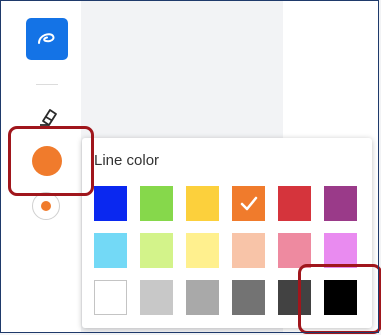 This screenshot has width=381, height=335. I want to click on size-dot-icon, so click(46, 206).